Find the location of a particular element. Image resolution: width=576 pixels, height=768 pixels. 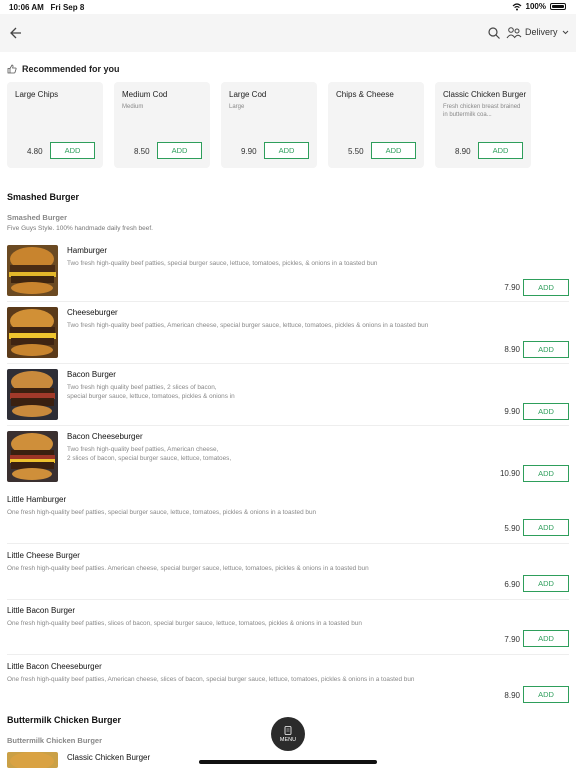

back-arrow-icon is located at coordinates (14, 33).